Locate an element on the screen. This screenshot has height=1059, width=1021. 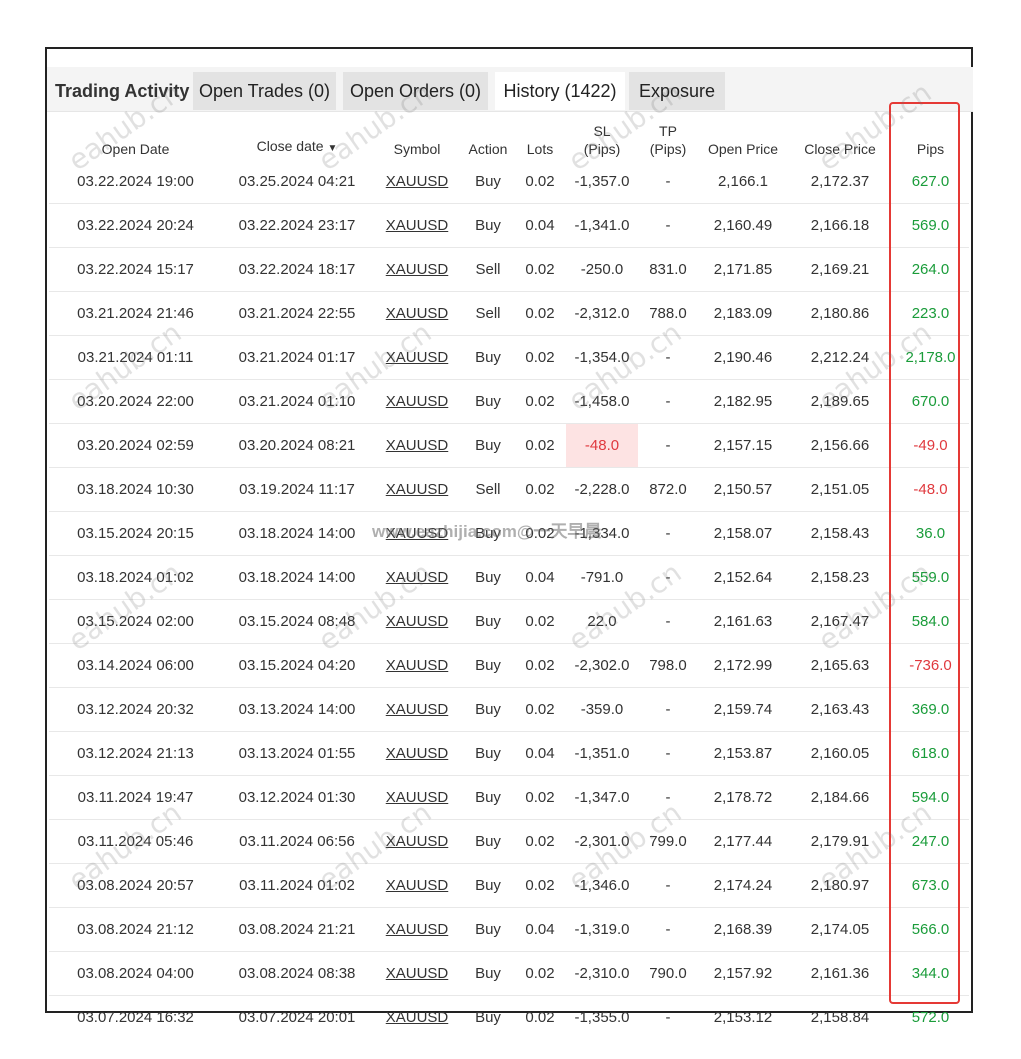
col-action: Action is located at coordinates (488, 136).